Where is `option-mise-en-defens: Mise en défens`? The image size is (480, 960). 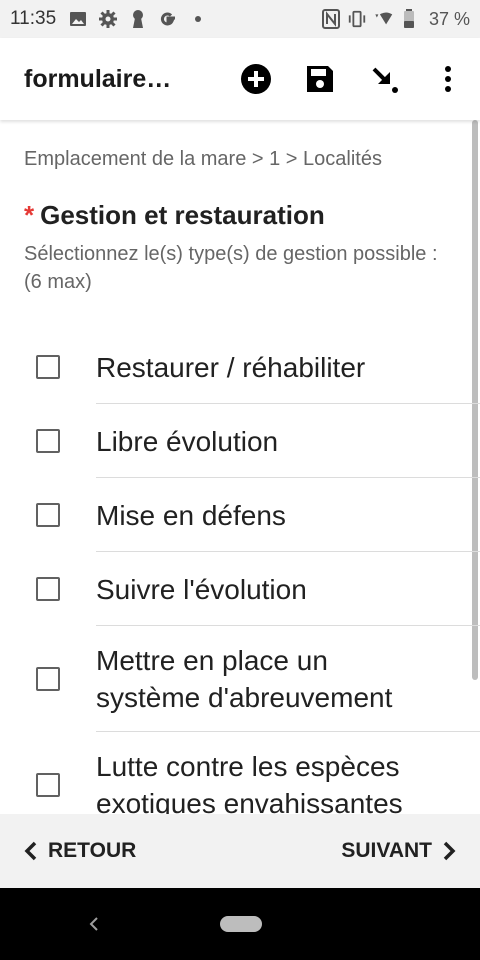 option-mise-en-defens: Mise en défens is located at coordinates (240, 515).